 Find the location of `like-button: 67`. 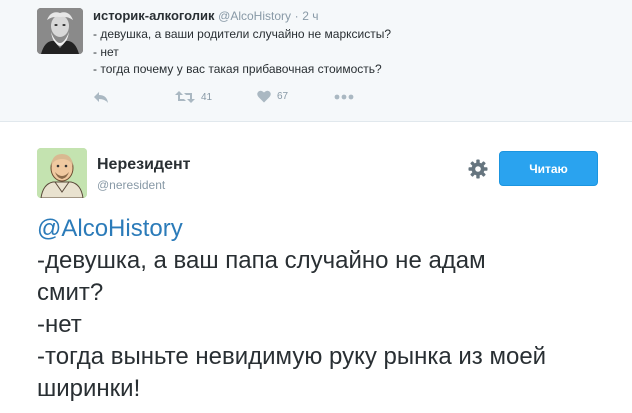

like-button: 67 is located at coordinates (272, 96).